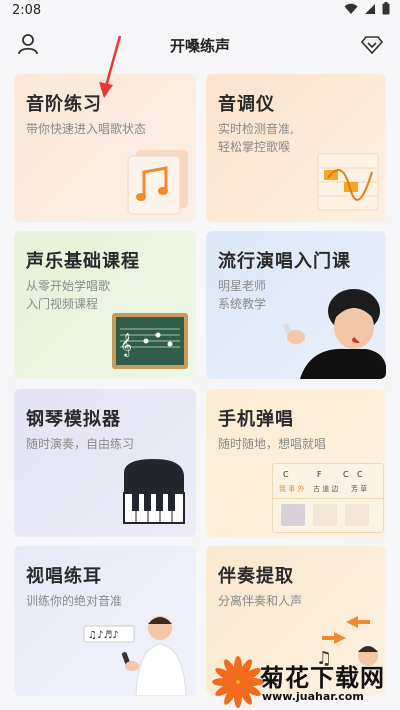  I want to click on card-title: 伴奏提取, so click(256, 576).